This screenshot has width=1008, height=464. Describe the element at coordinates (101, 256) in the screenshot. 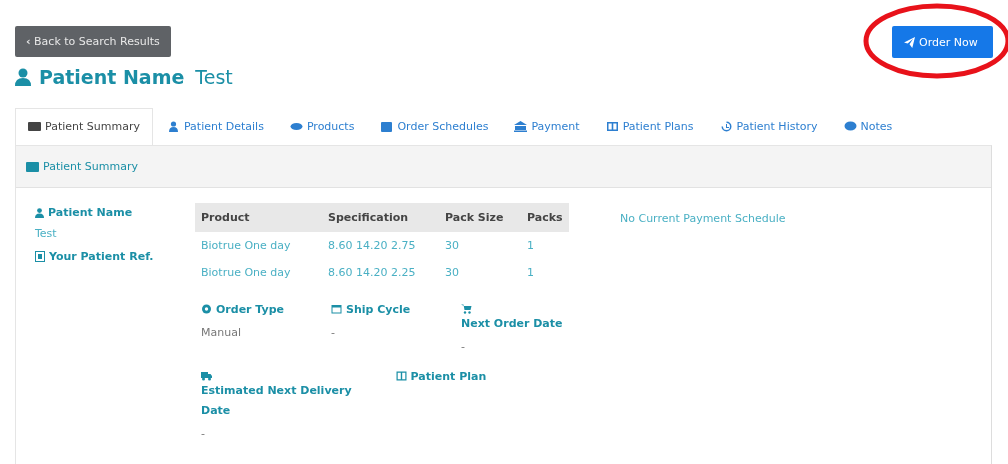

I see `field-label: Your Patient Ref.` at that location.